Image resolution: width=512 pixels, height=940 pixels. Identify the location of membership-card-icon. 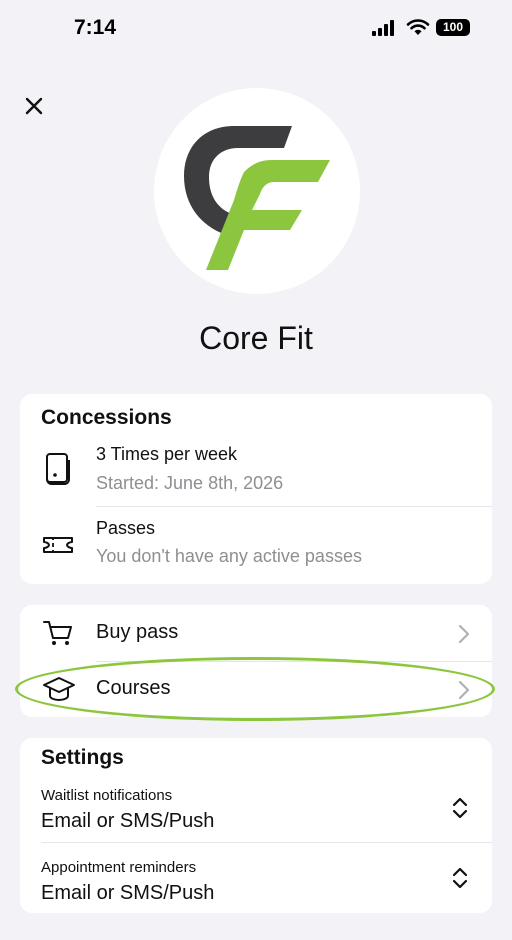
(58, 469).